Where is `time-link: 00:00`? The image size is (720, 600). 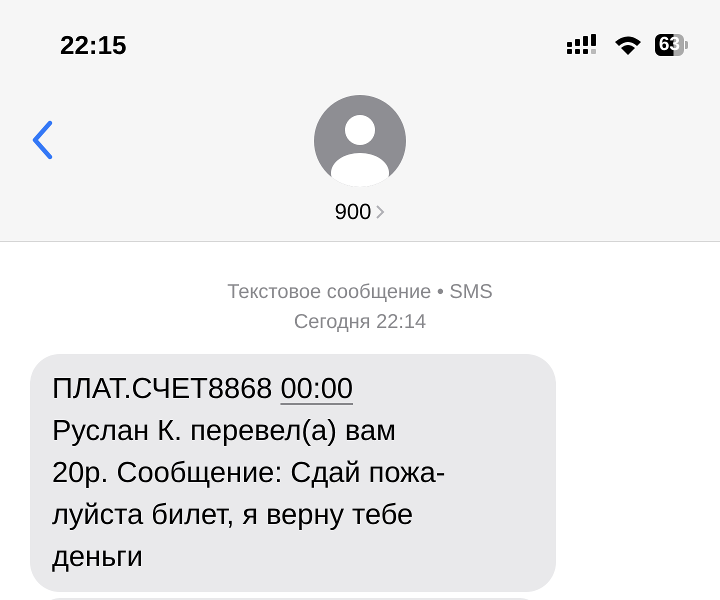 time-link: 00:00 is located at coordinates (317, 389).